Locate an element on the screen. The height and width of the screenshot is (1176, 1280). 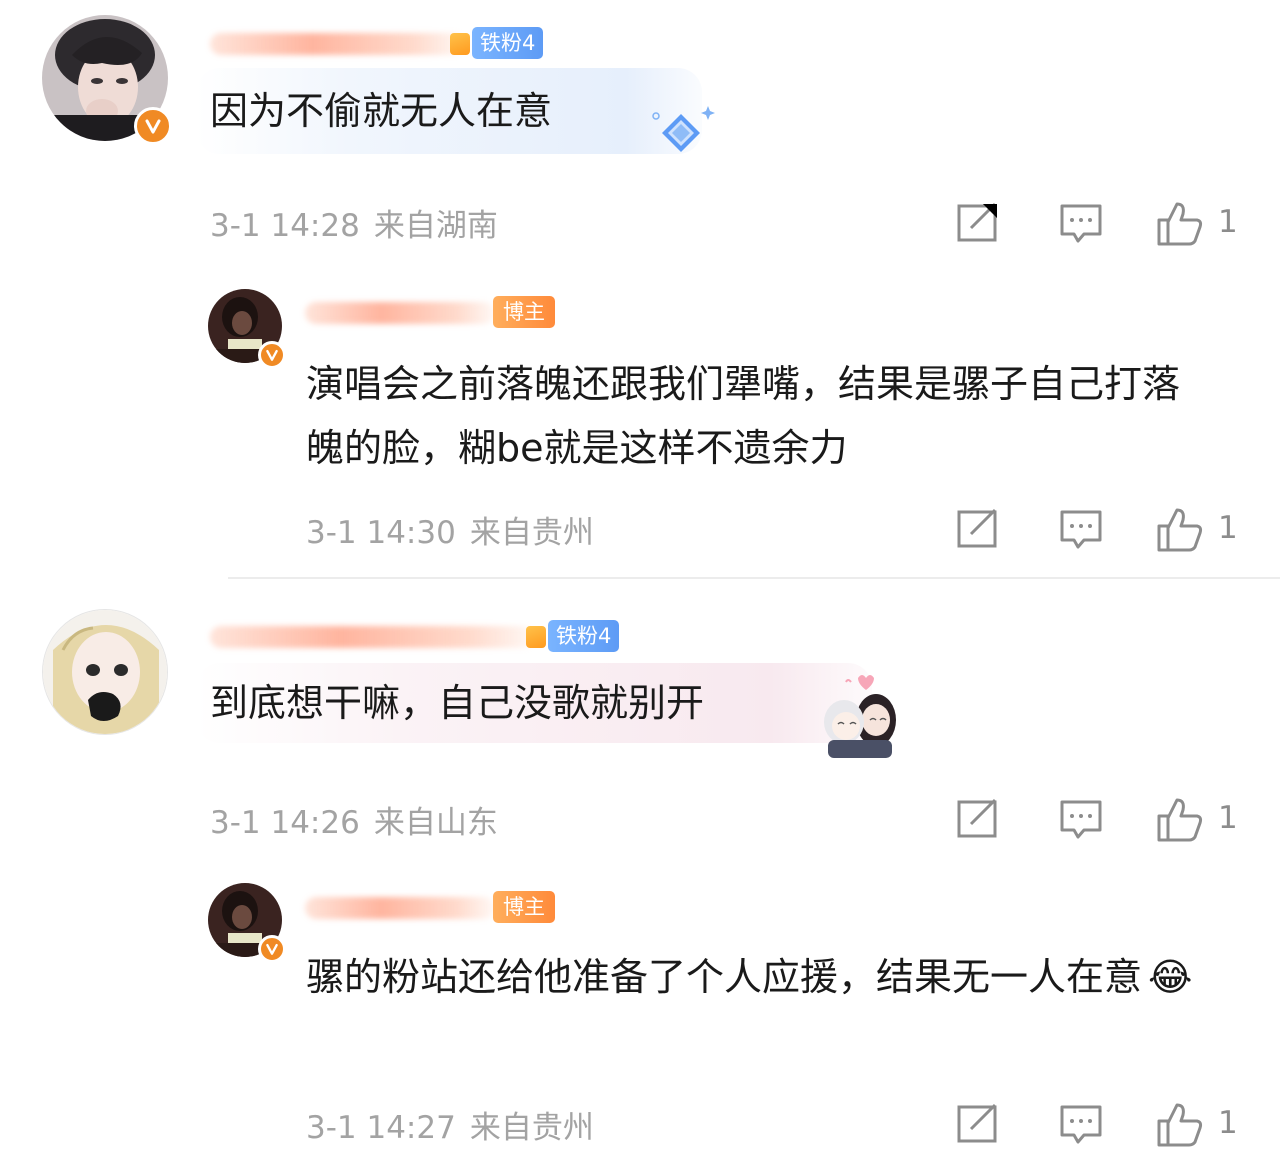
comment-meta: 3-1 14:26 来自山东 is located at coordinates (354, 819).